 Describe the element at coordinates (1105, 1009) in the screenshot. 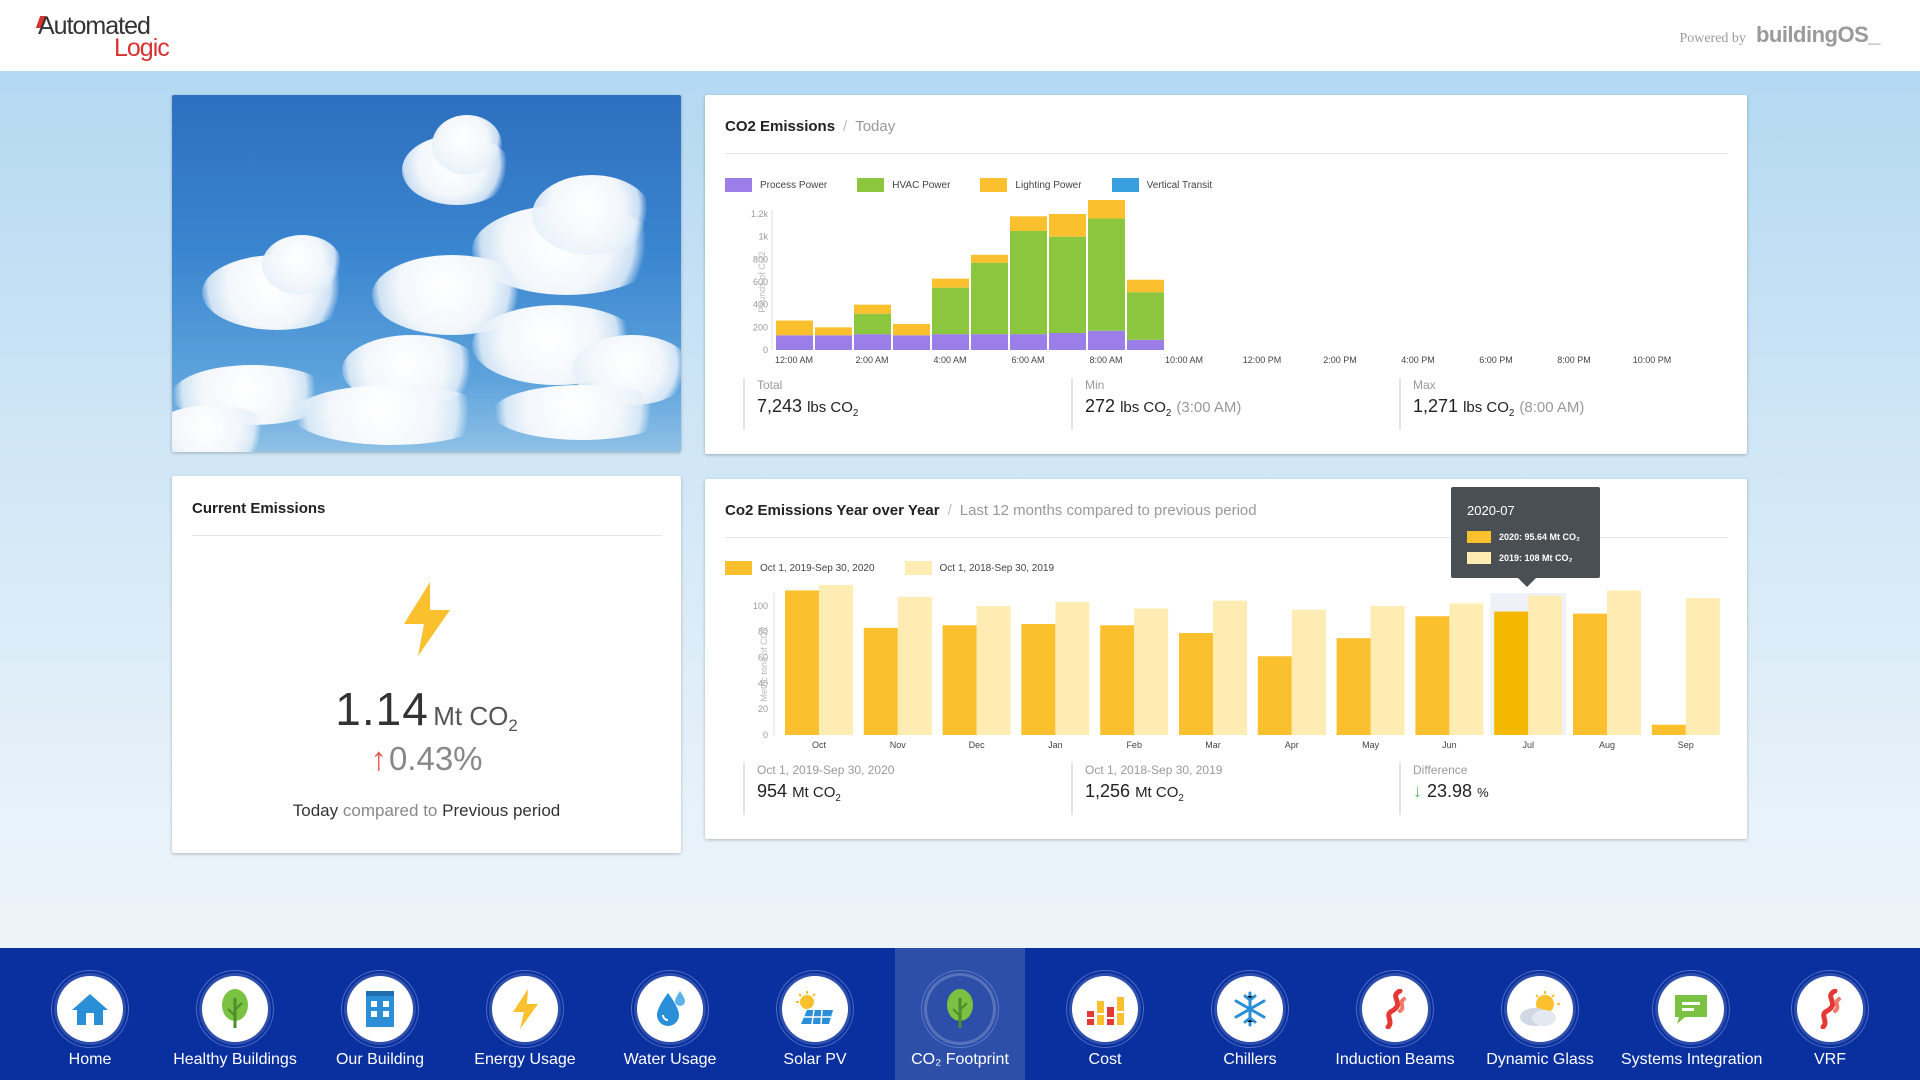

I see `bar-chart-icon` at that location.